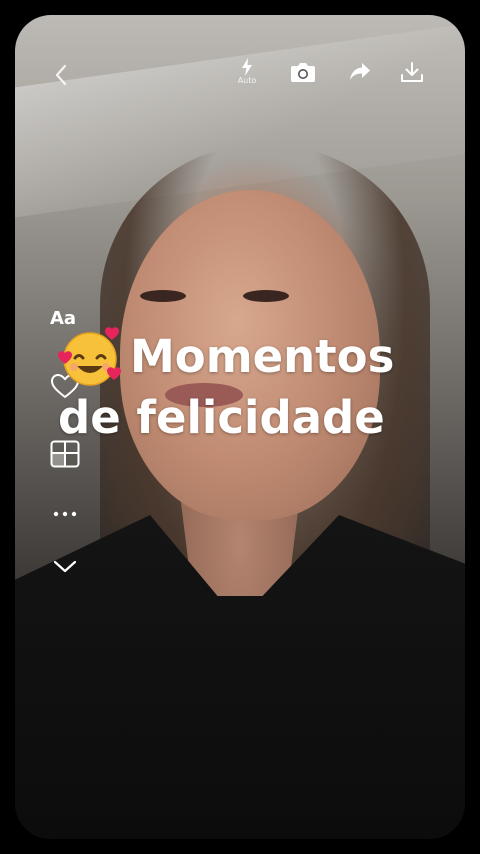 Image resolution: width=480 pixels, height=854 pixels. Describe the element at coordinates (221, 417) in the screenshot. I see `caption-line-2: de felicidade` at that location.